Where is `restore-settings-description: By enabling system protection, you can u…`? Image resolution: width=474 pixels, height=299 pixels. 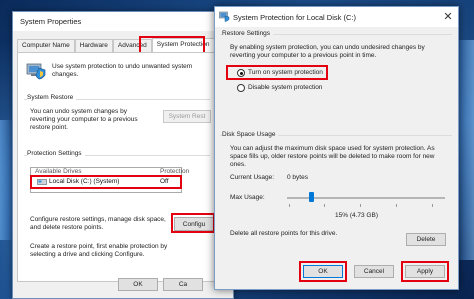
restore-settings-description: By enabling system protection, you can u… is located at coordinates (327, 51).